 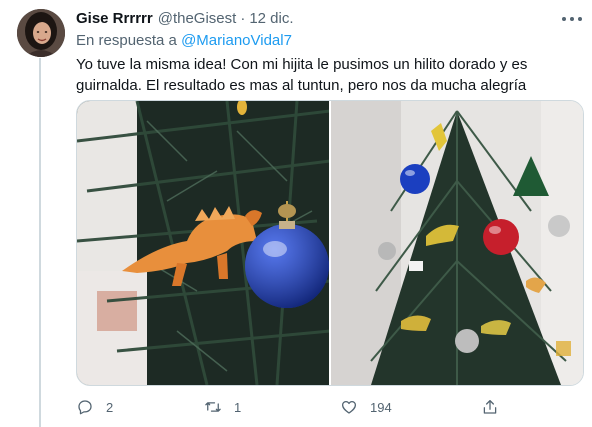 What do you see at coordinates (94, 407) in the screenshot?
I see `reply-button: 2` at bounding box center [94, 407].